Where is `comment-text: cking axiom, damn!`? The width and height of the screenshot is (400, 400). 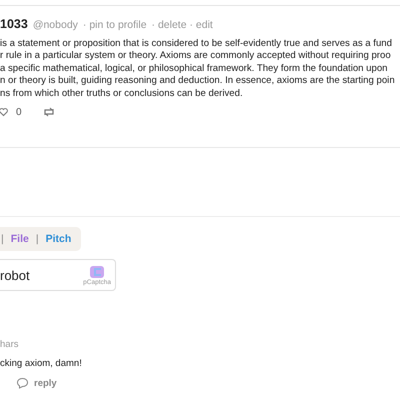 comment-text: cking axiom, damn! is located at coordinates (41, 363).